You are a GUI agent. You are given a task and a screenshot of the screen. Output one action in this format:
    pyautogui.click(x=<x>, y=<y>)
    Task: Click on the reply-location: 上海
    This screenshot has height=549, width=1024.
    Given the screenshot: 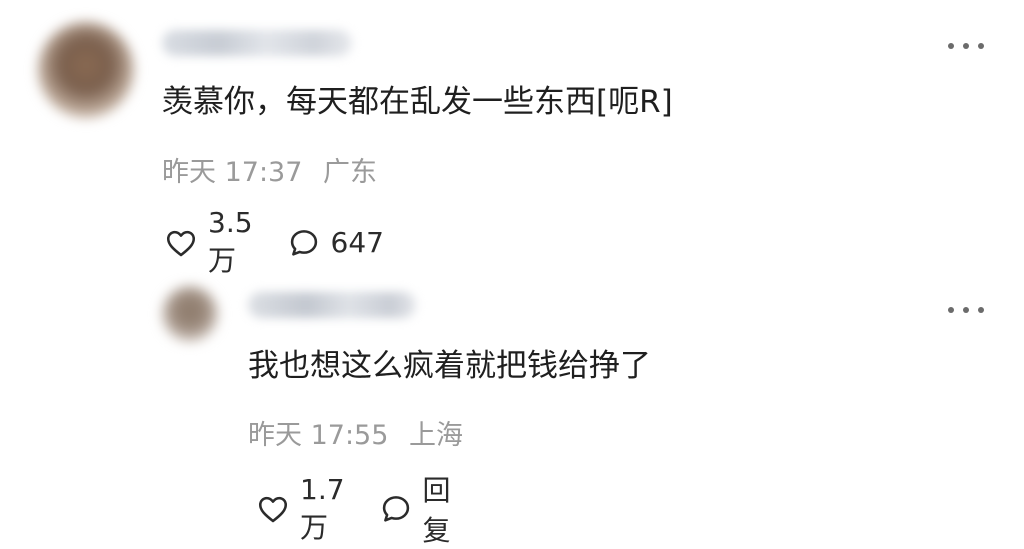 What is the action you would take?
    pyautogui.click(x=436, y=435)
    